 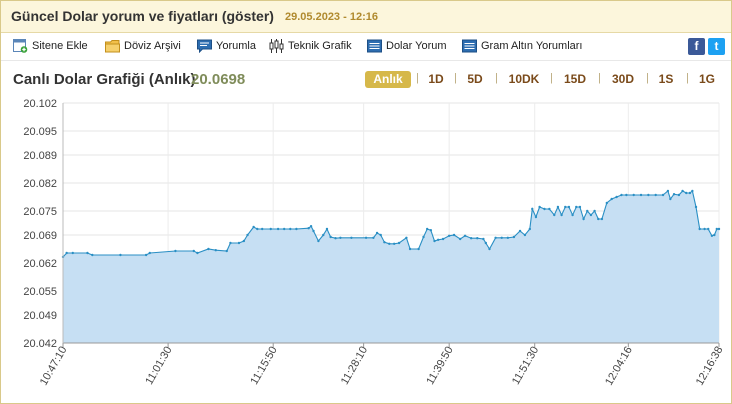 What do you see at coordinates (623, 79) in the screenshot?
I see `range-30d-button: 30D` at bounding box center [623, 79].